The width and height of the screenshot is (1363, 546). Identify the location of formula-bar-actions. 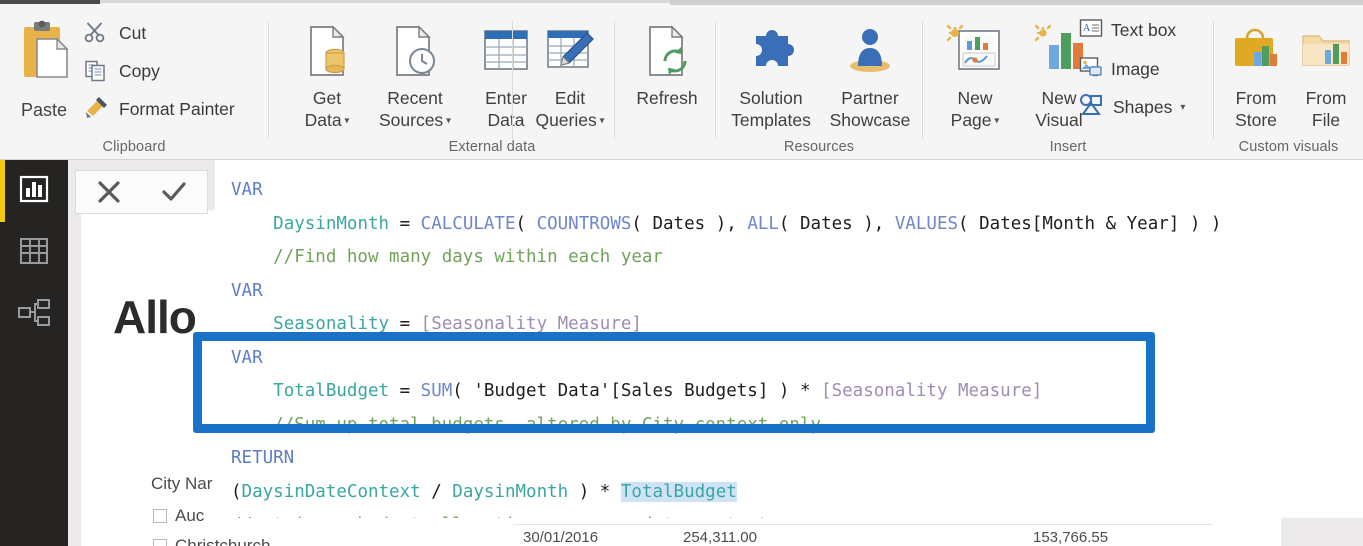
(141, 192).